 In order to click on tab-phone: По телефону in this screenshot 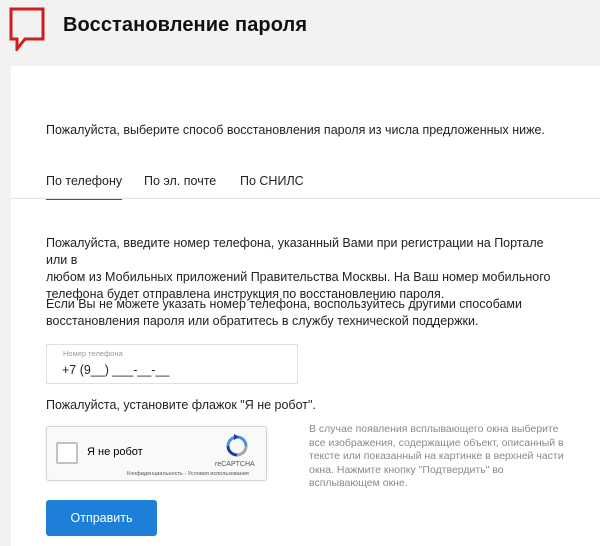, I will do `click(84, 187)`.